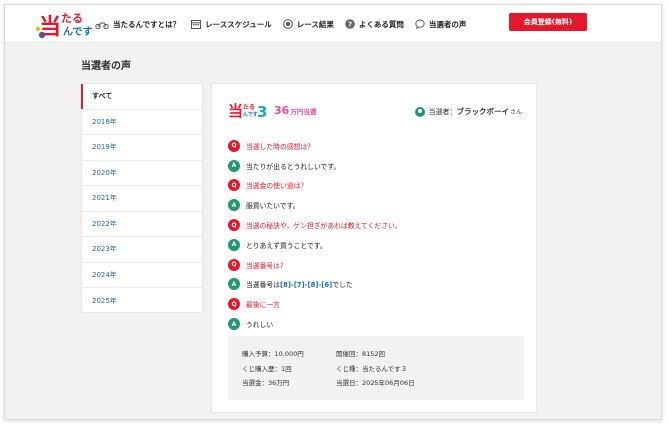 This screenshot has height=426, width=668. Describe the element at coordinates (361, 354) in the screenshot. I see `draw-round: 開催回：8152回` at that location.